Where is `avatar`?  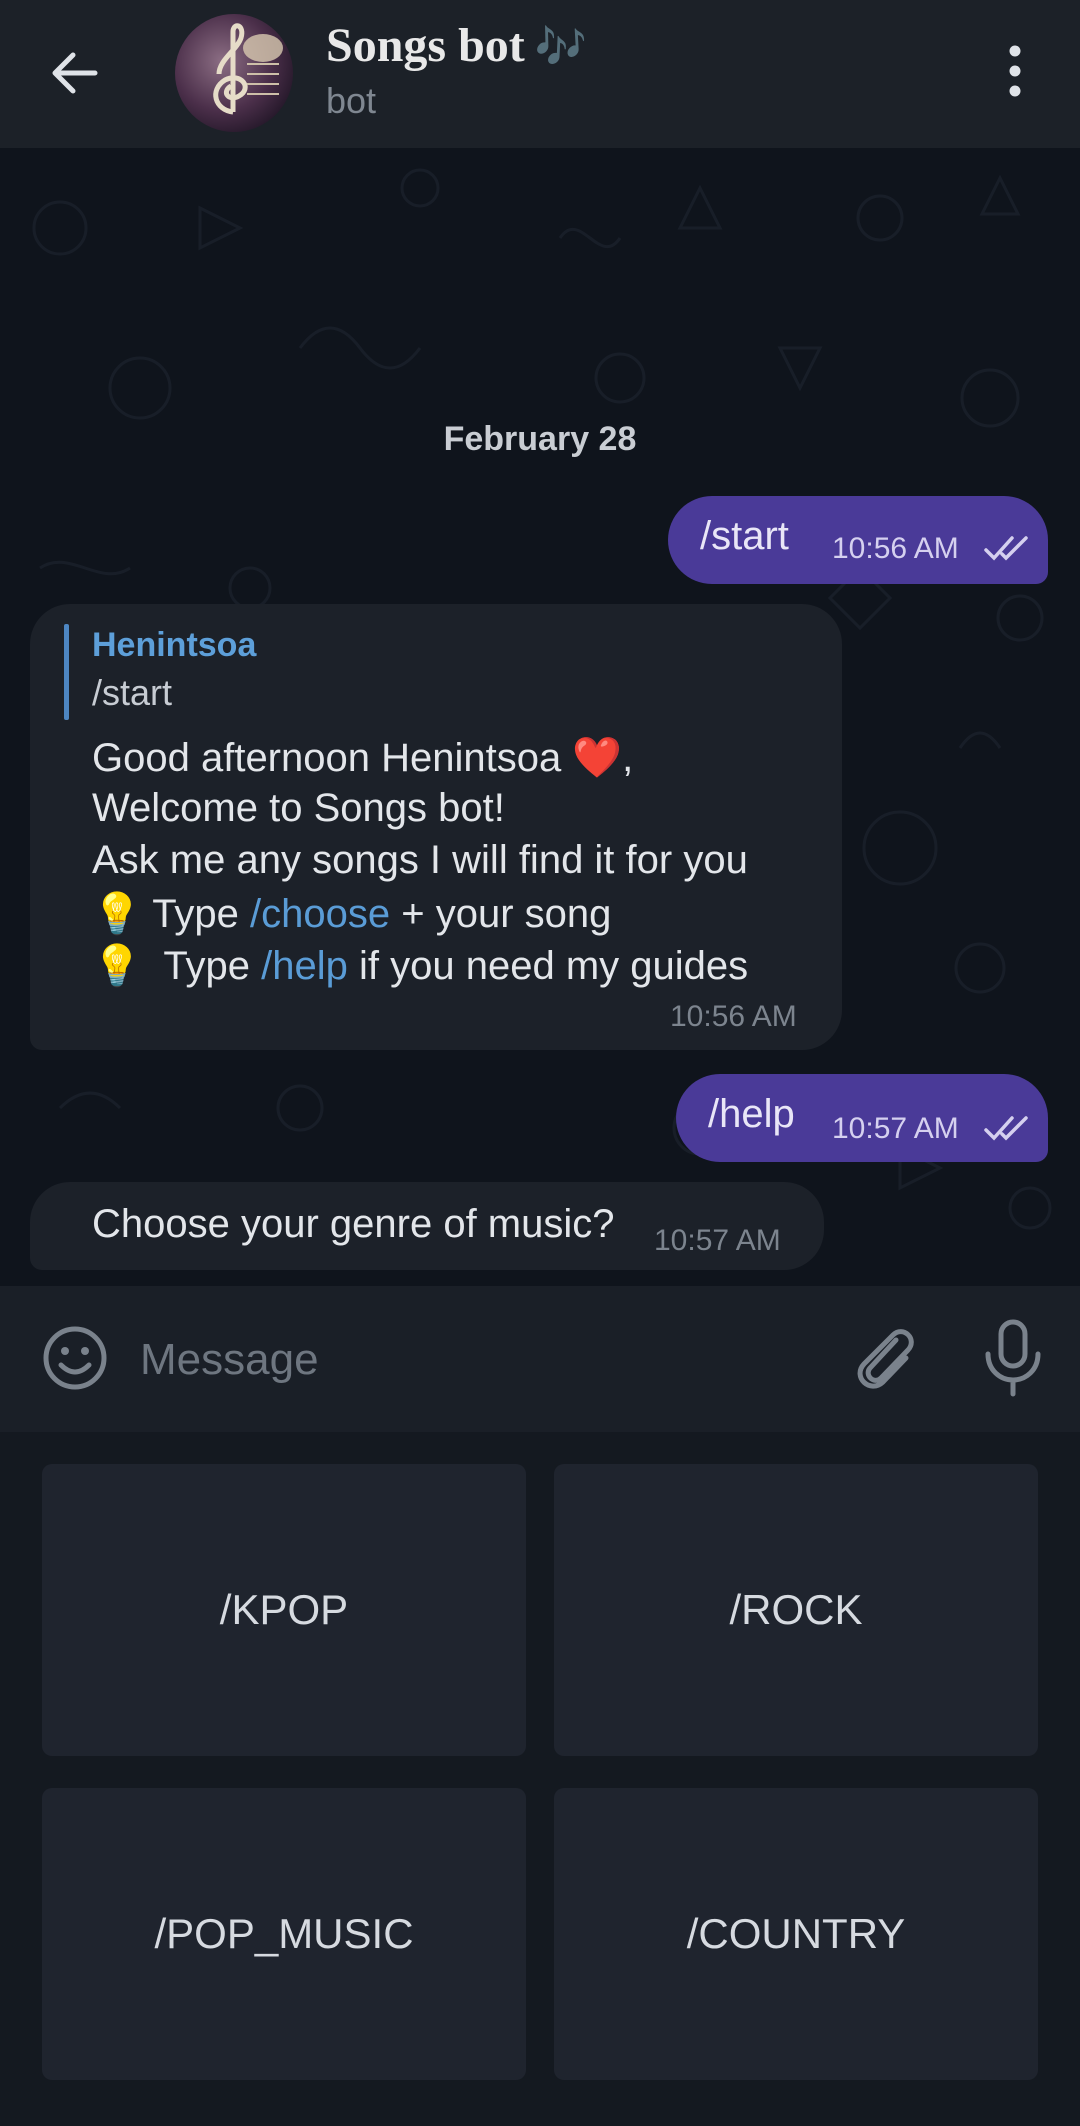 avatar is located at coordinates (234, 73).